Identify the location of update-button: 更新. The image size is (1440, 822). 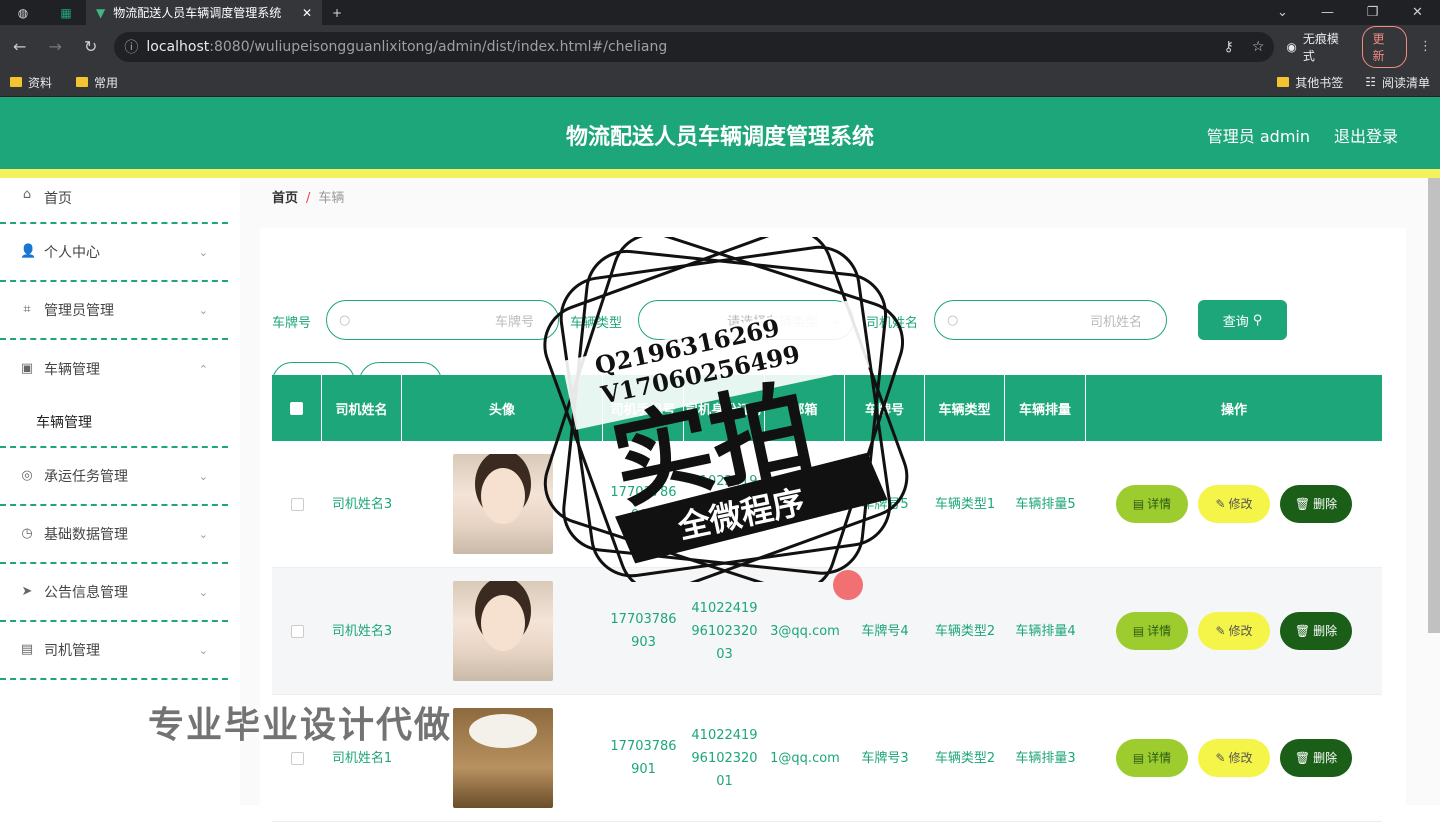
(1384, 46).